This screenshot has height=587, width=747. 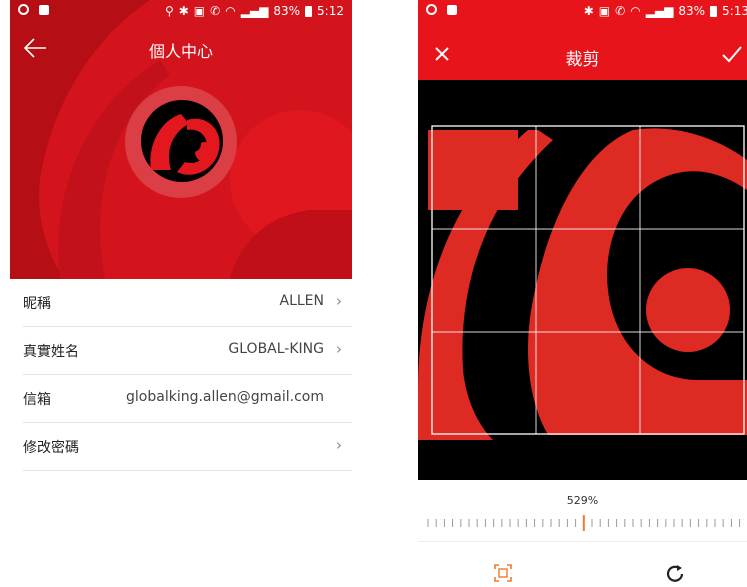 I want to click on row-label: 修改密碼, so click(x=51, y=448).